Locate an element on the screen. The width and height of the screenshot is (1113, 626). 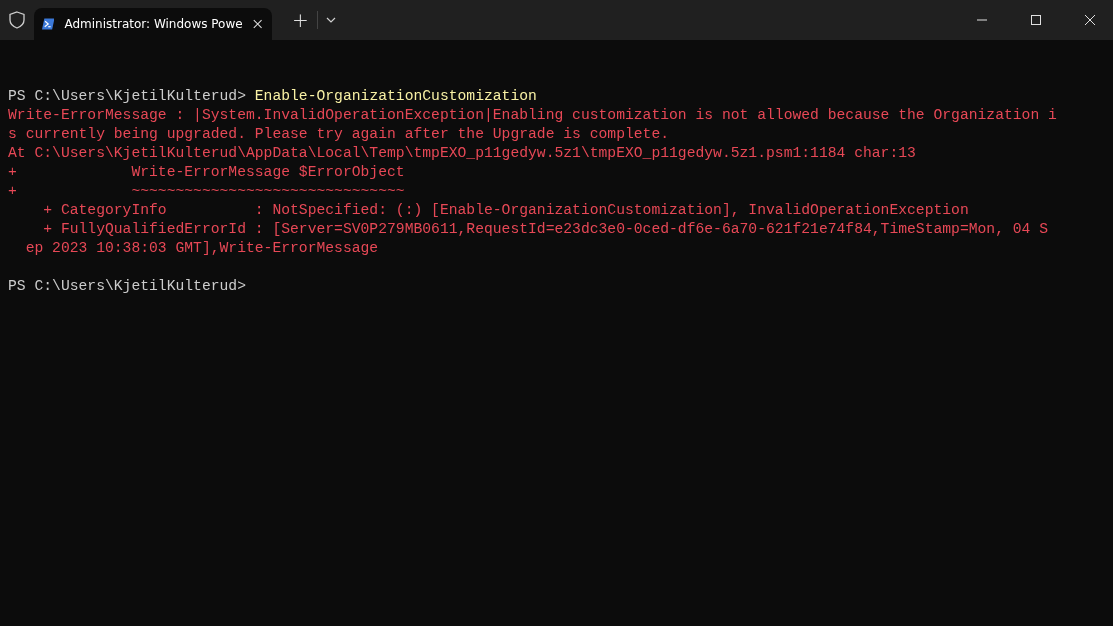
terminal-tab: Administrator: Windows Powe is located at coordinates (153, 24).